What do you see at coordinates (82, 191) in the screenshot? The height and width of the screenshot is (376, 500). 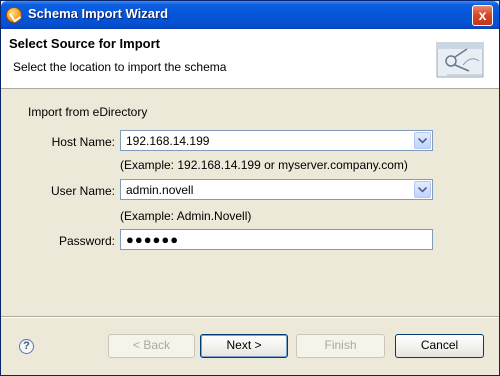 I see `user-name-label: User Name:` at bounding box center [82, 191].